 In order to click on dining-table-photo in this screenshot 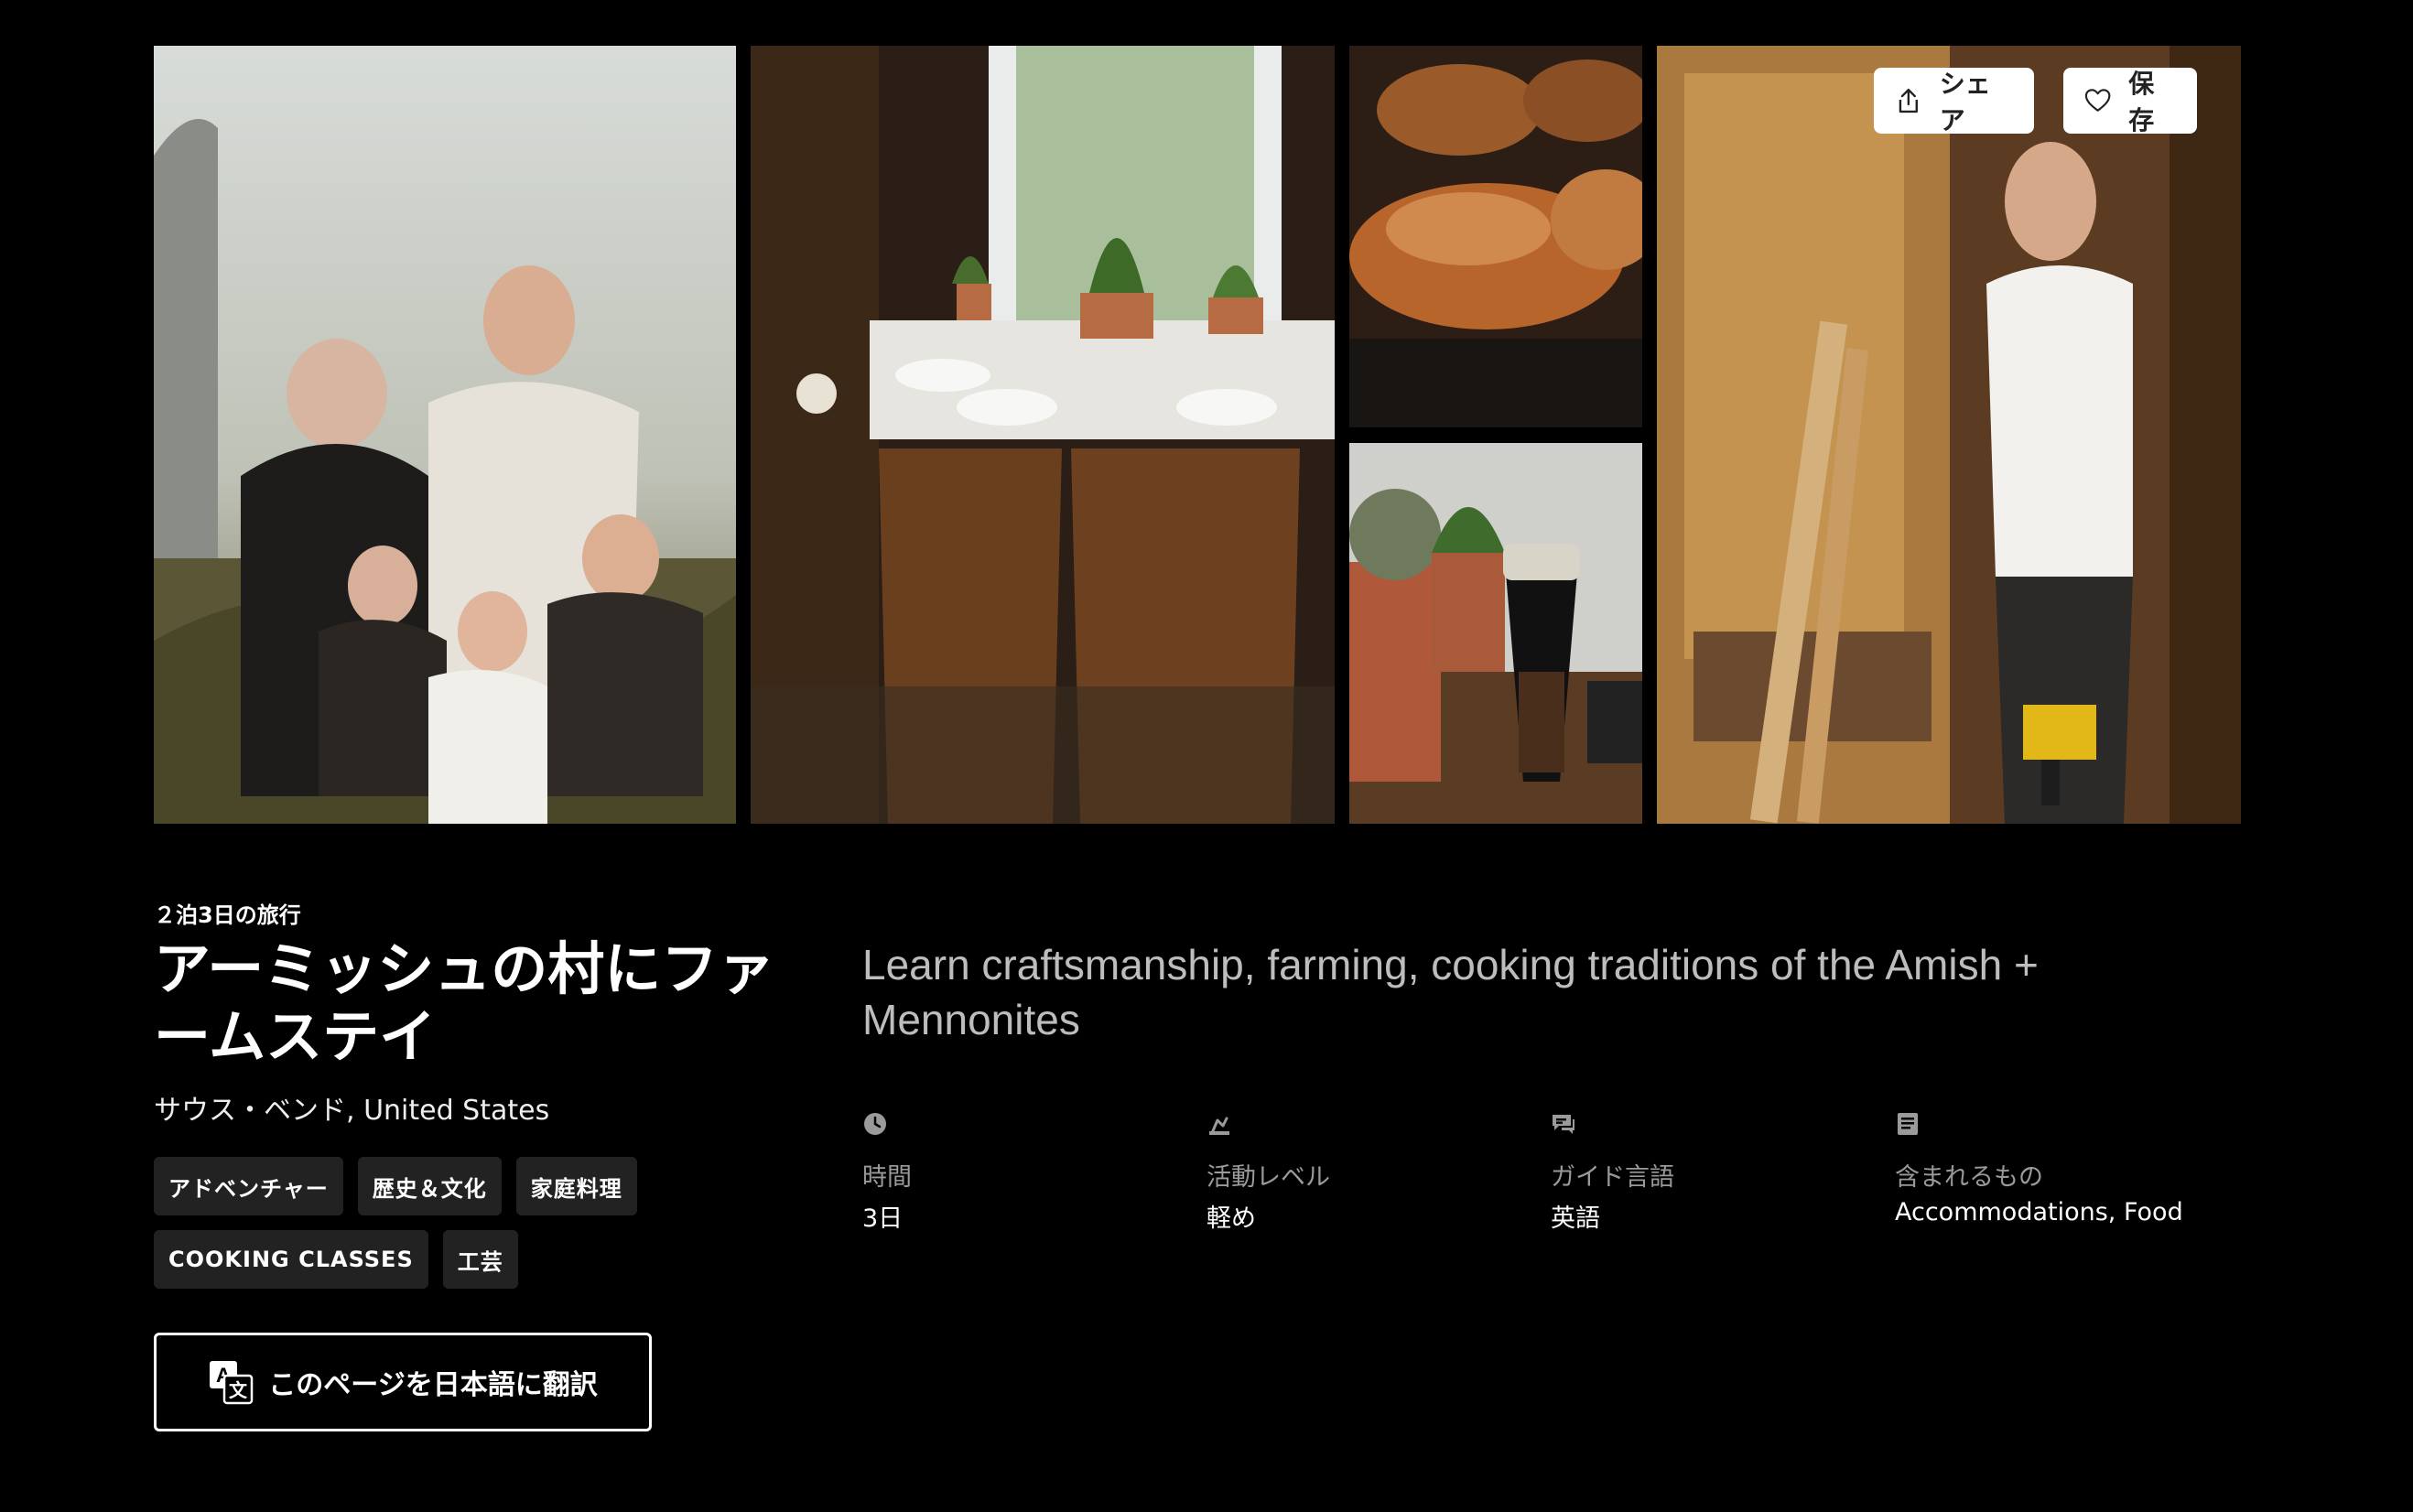, I will do `click(1043, 435)`.